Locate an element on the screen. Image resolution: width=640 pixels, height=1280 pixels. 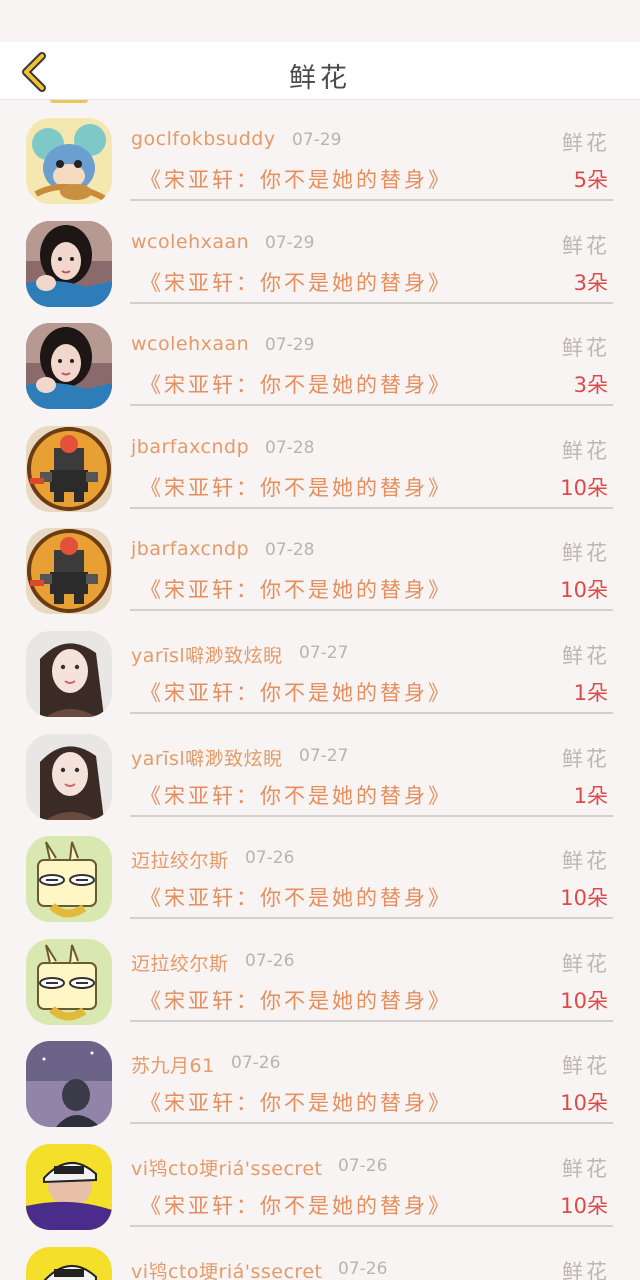
username: goclfokbsuddy is located at coordinates (203, 139).